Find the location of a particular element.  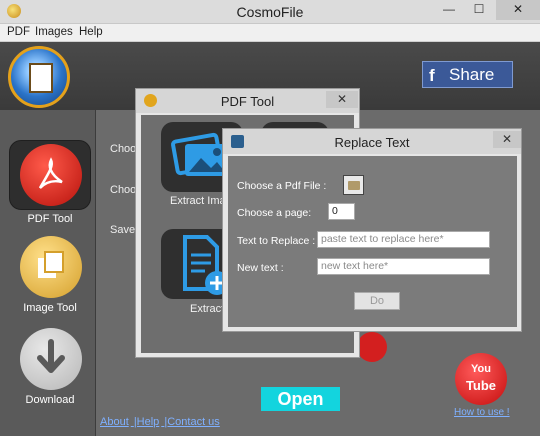

image-tool-icon is located at coordinates (51, 267).